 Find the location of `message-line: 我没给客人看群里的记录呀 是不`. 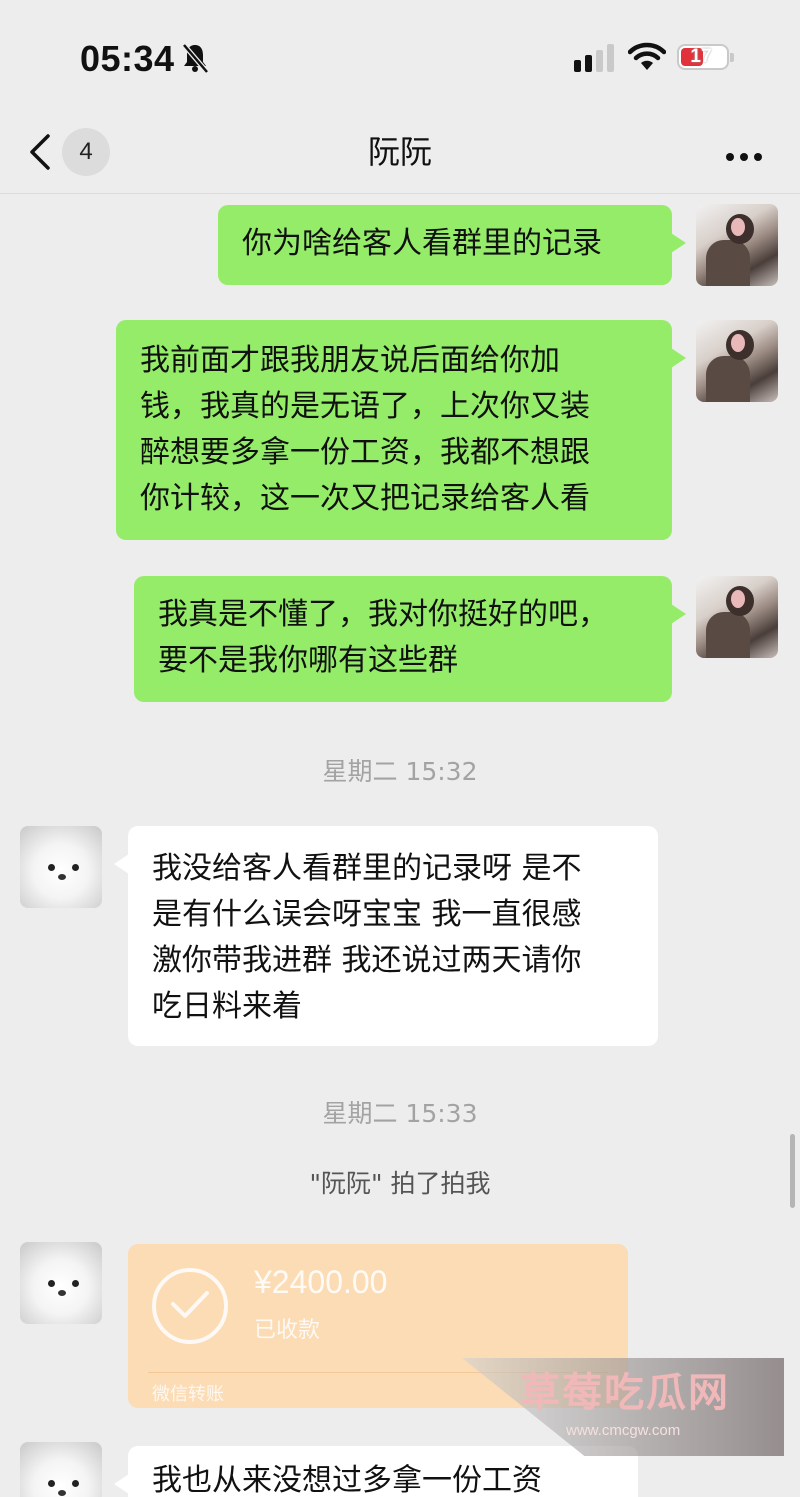

message-line: 我没给客人看群里的记录呀 是不 is located at coordinates (367, 868).